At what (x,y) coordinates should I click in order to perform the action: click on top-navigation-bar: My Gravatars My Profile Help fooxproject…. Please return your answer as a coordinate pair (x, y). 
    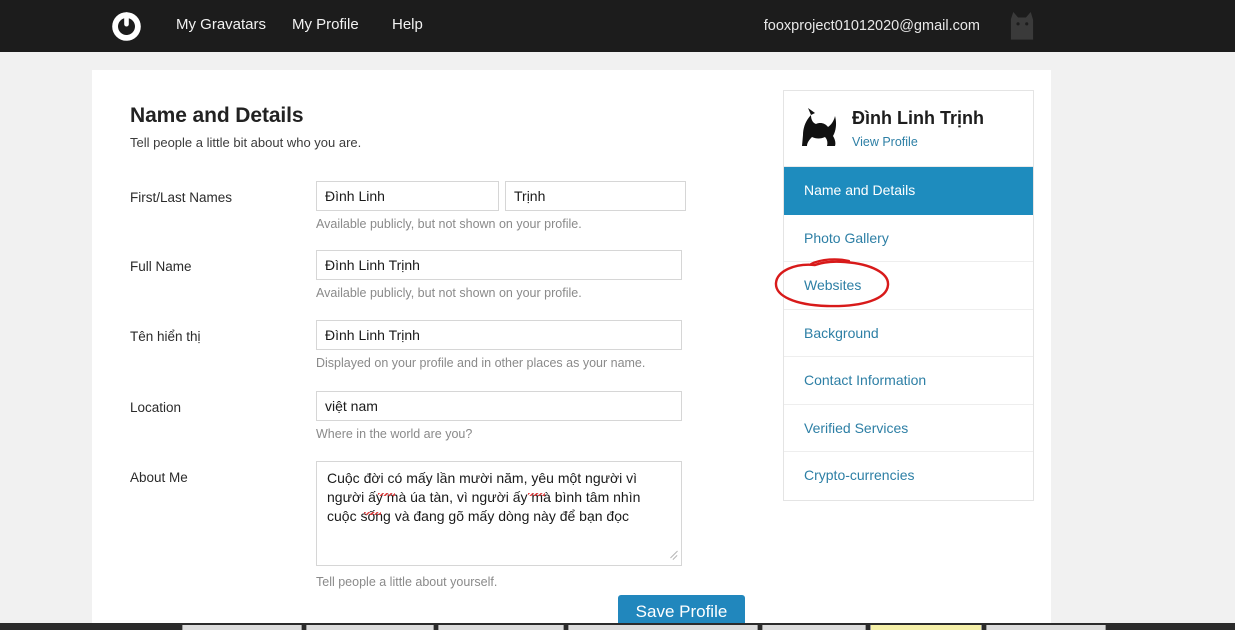
    Looking at the image, I should click on (617, 26).